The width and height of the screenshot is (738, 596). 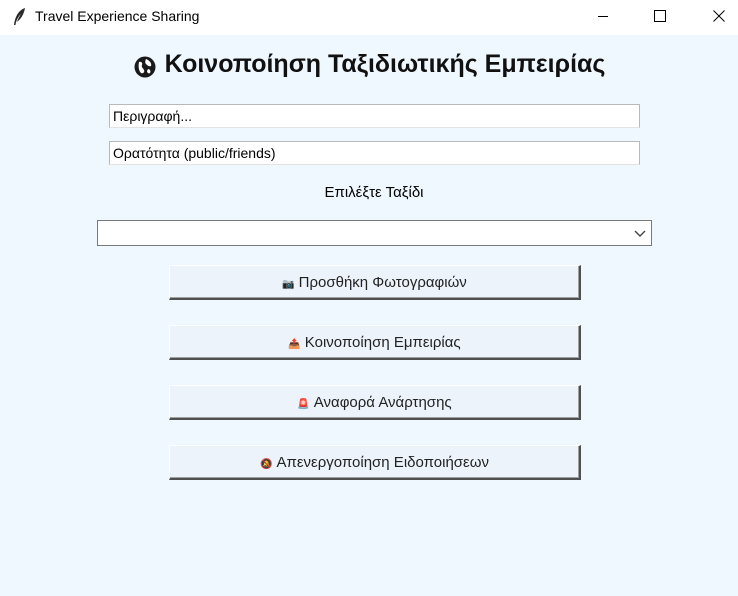 I want to click on add-photos-label: Προσθήκη Φωτογραφιών, so click(x=382, y=282).